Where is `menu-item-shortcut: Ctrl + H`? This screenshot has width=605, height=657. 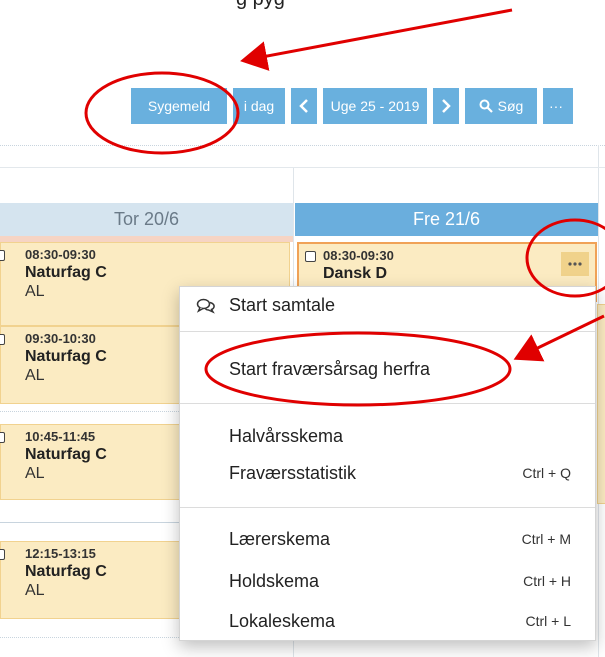 menu-item-shortcut: Ctrl + H is located at coordinates (547, 581).